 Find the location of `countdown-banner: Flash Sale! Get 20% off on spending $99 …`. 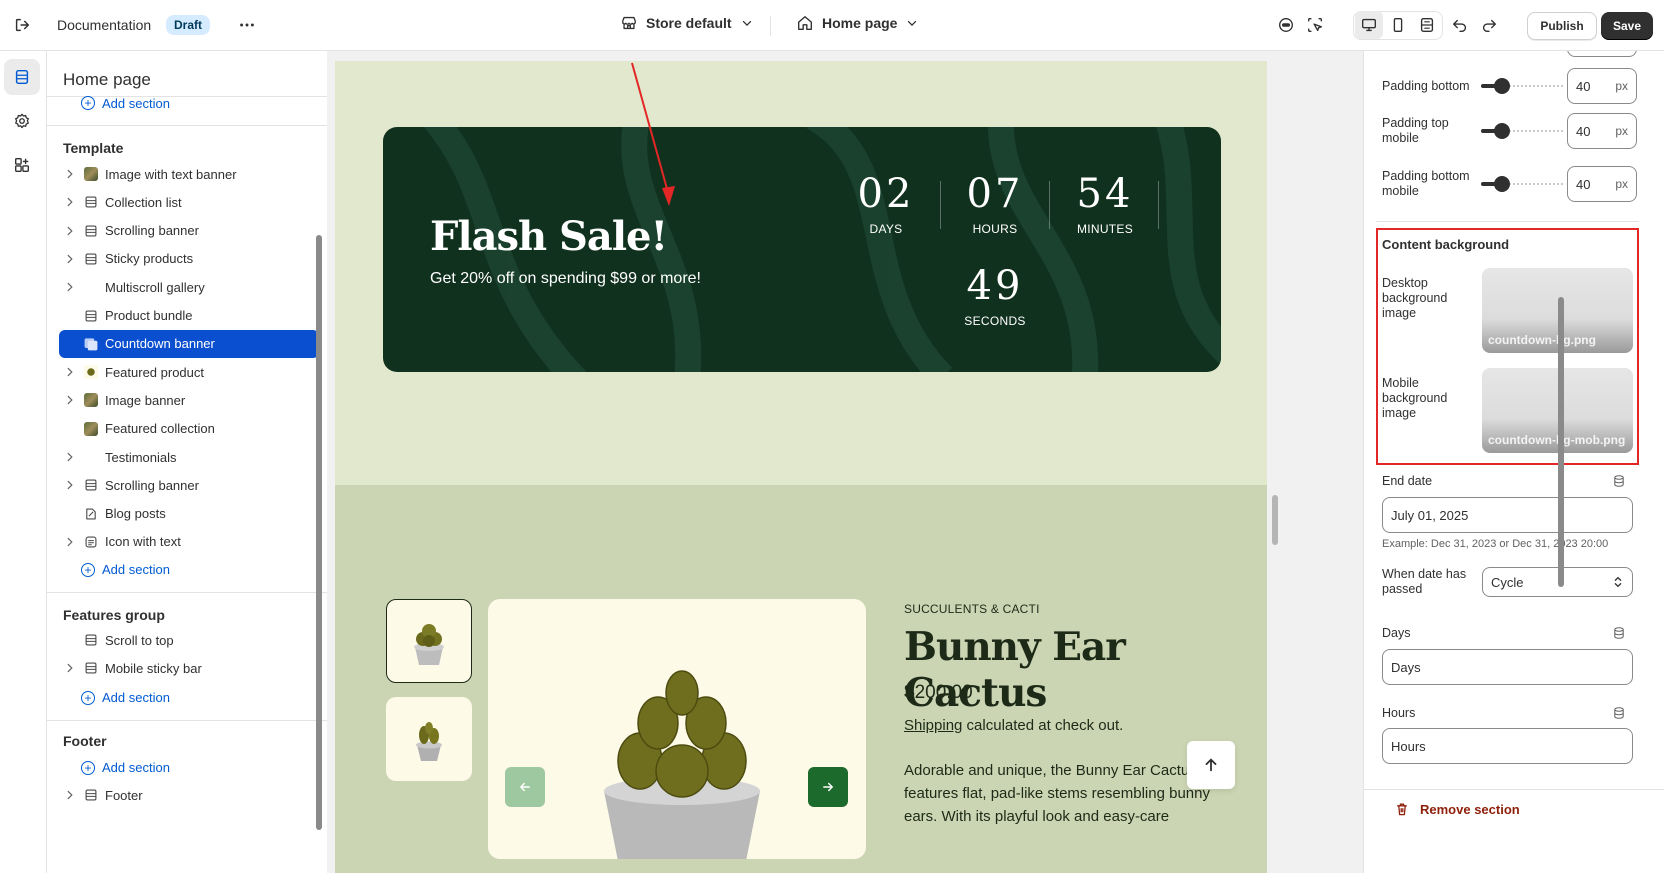

countdown-banner: Flash Sale! Get 20% off on spending $99 … is located at coordinates (802, 249).